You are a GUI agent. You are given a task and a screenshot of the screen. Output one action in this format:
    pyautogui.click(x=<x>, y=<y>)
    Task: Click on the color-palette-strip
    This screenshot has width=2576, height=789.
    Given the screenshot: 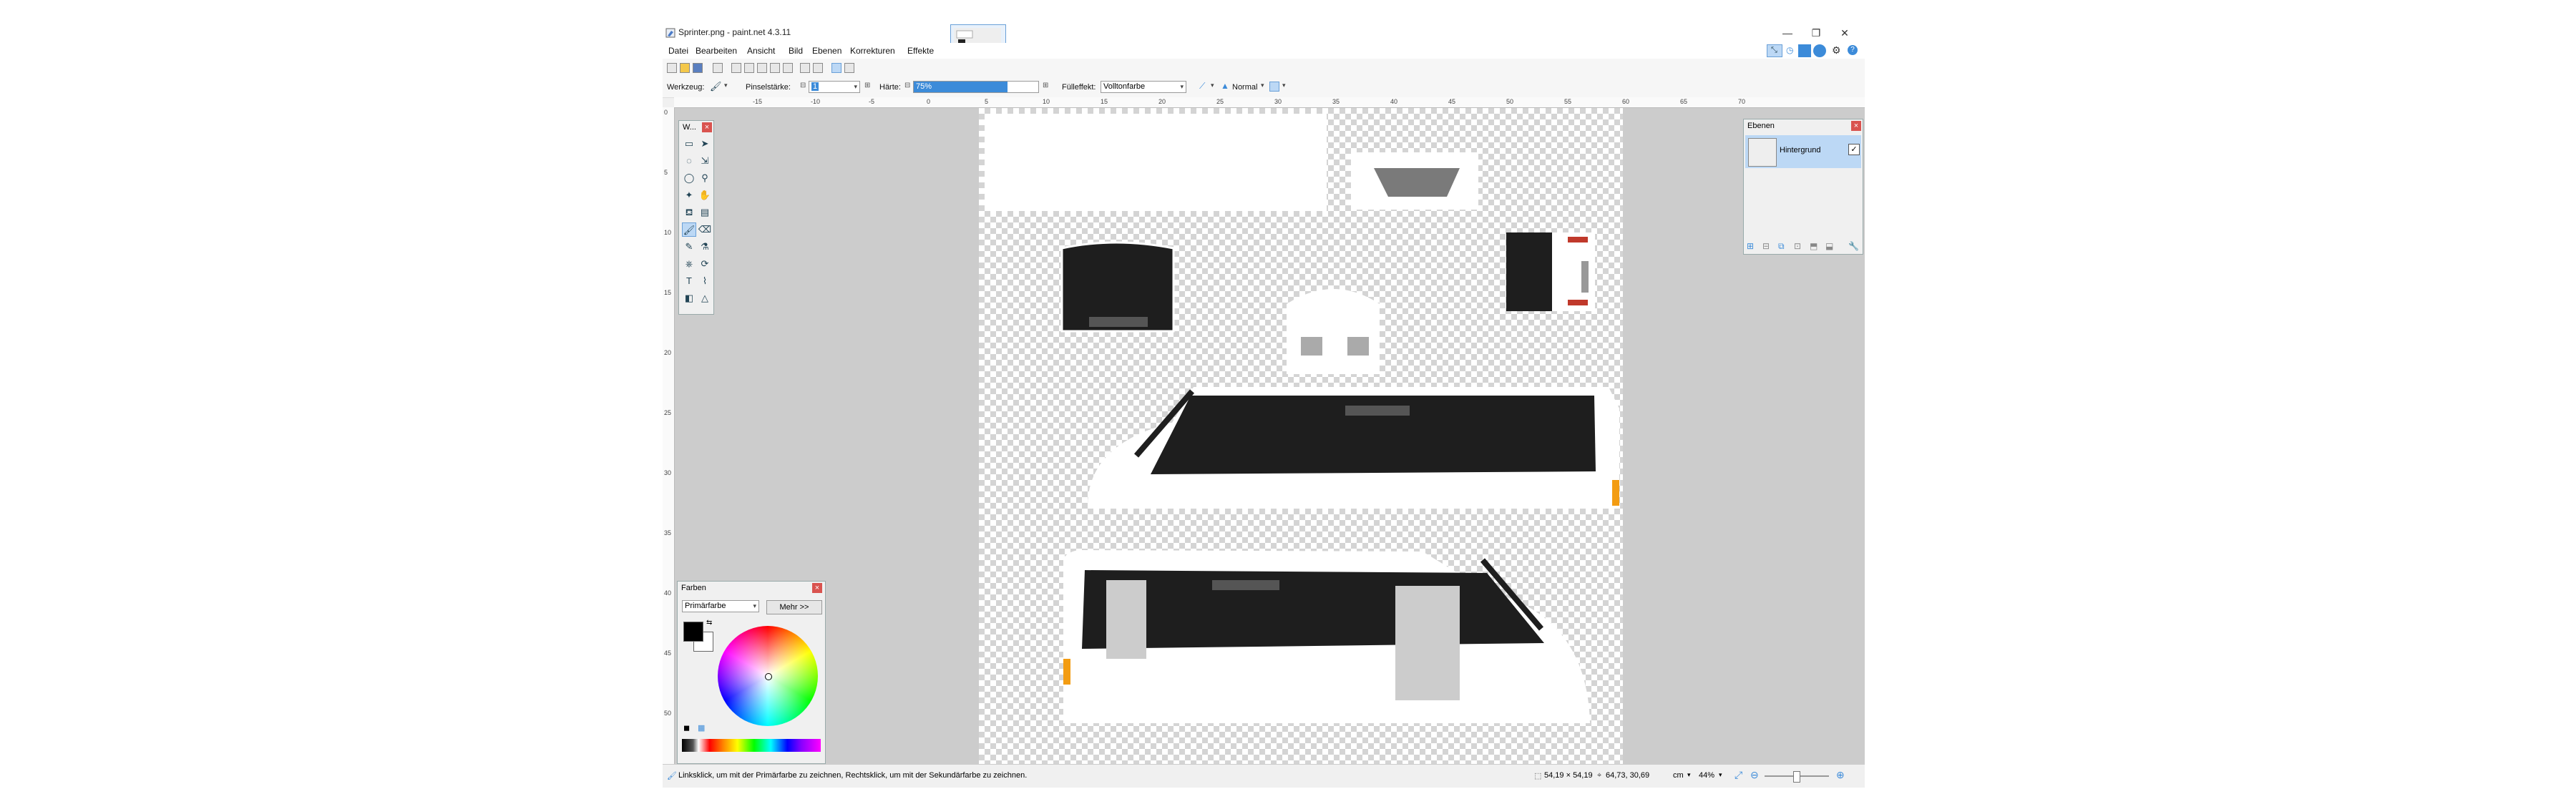 What is the action you would take?
    pyautogui.click(x=752, y=745)
    